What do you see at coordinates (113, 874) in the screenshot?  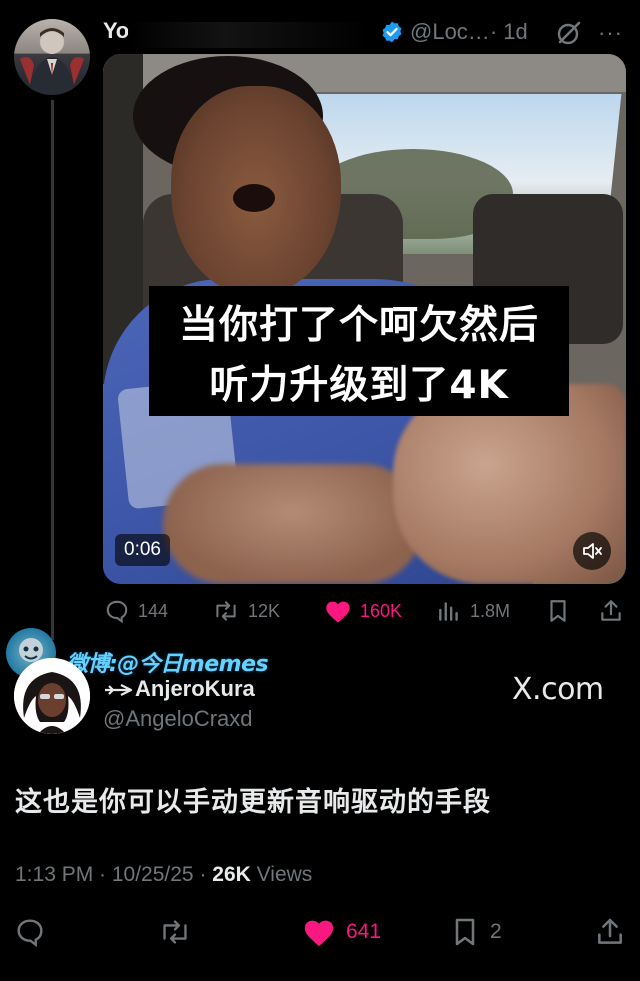 I see `tweet-timestamp: 1:13 PM · 10/25/25 ·` at bounding box center [113, 874].